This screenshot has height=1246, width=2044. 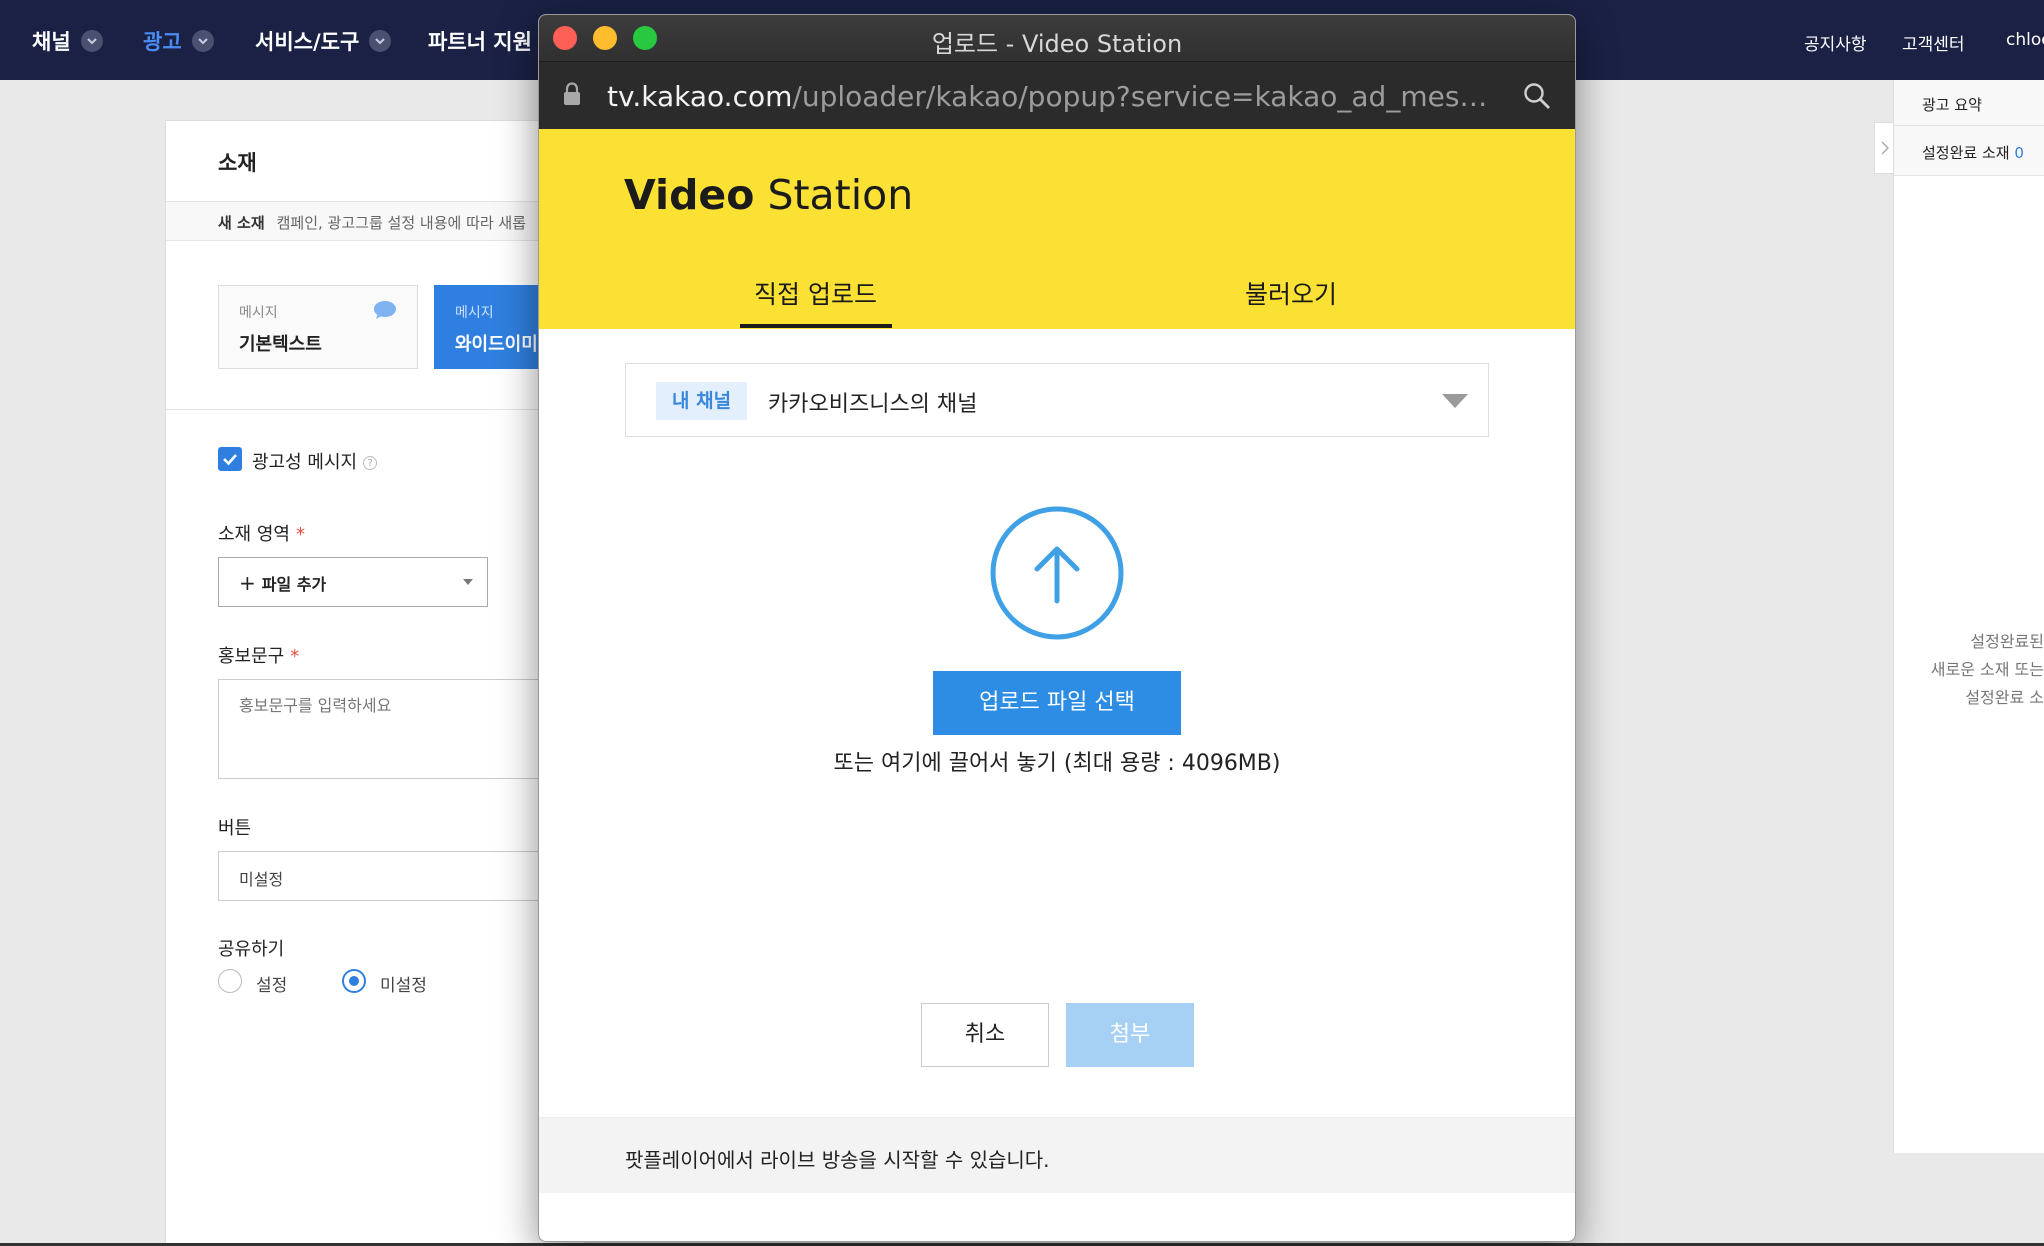 What do you see at coordinates (375, 409) in the screenshot?
I see `divider` at bounding box center [375, 409].